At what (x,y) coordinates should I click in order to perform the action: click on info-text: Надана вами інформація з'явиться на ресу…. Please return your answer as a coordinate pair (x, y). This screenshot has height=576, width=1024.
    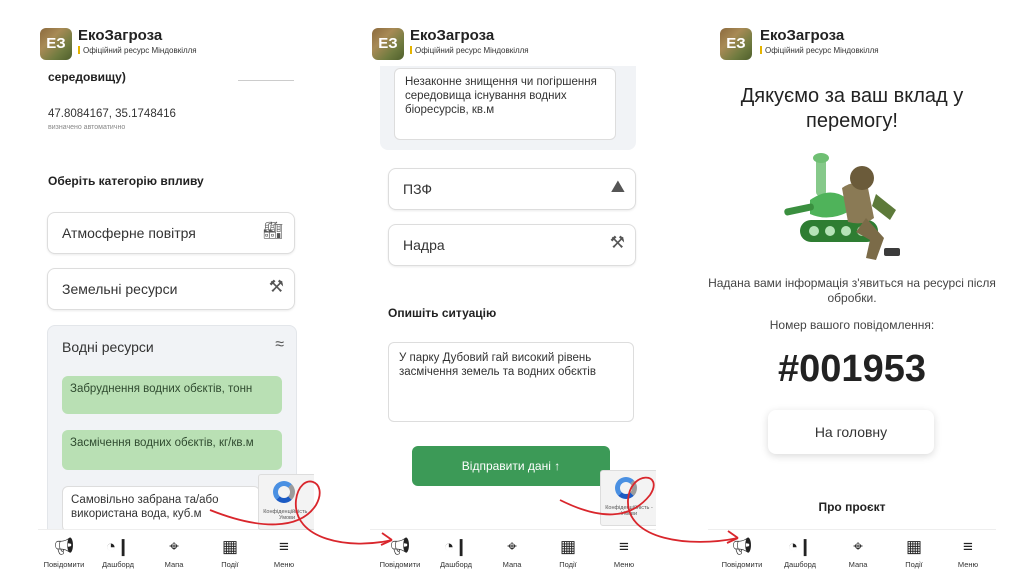
    Looking at the image, I should click on (852, 290).